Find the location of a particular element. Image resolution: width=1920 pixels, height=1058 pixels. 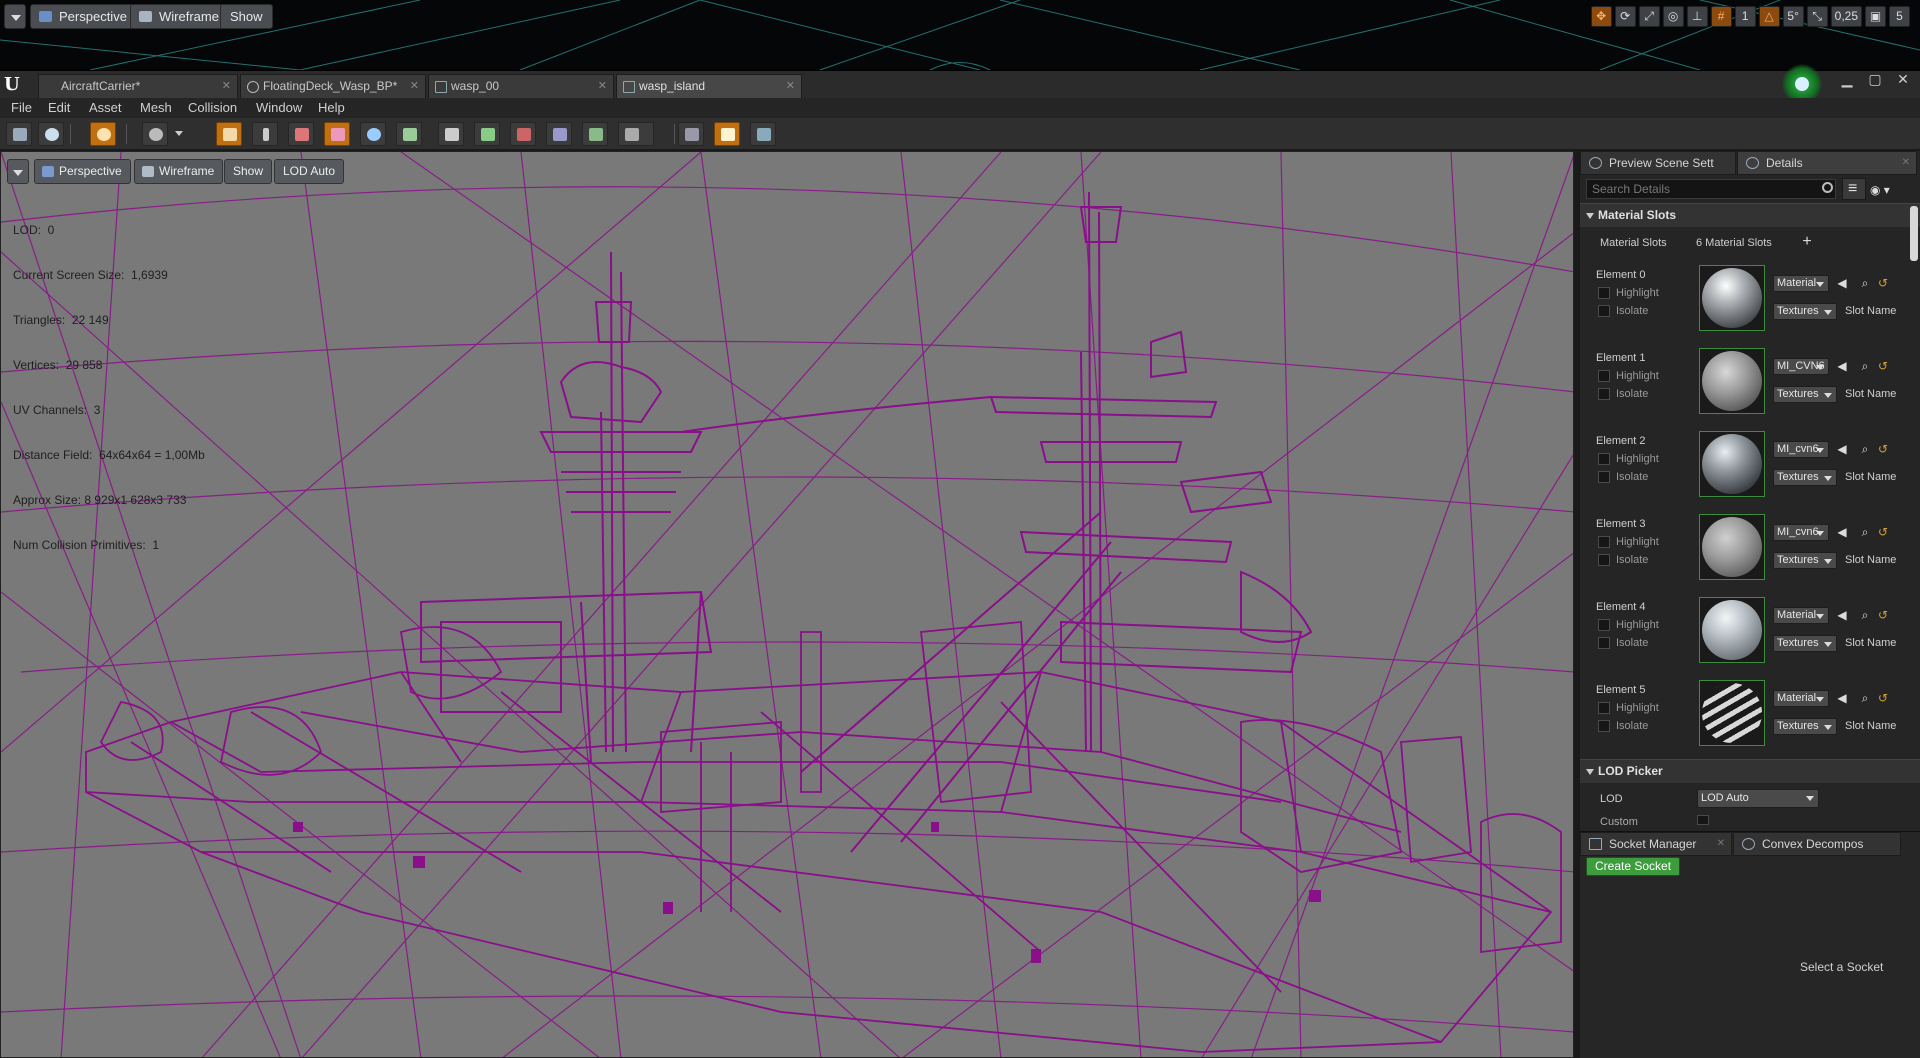

binormals-button is located at coordinates (523, 134).